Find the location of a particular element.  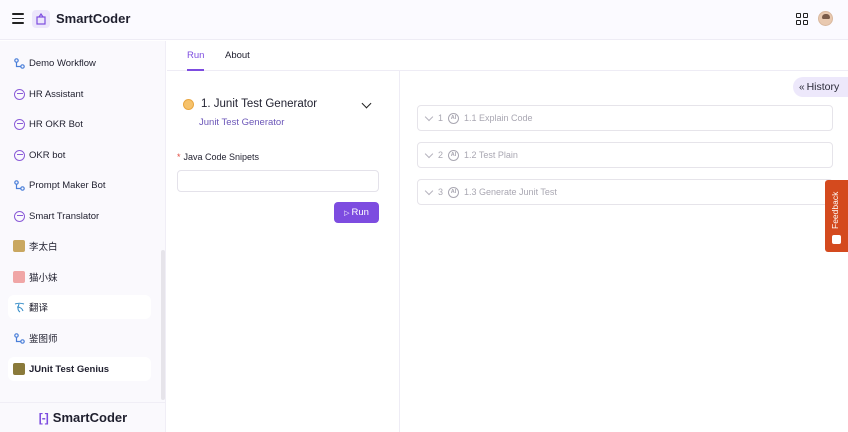

step-label: 1.1 Explain Code is located at coordinates (498, 118).